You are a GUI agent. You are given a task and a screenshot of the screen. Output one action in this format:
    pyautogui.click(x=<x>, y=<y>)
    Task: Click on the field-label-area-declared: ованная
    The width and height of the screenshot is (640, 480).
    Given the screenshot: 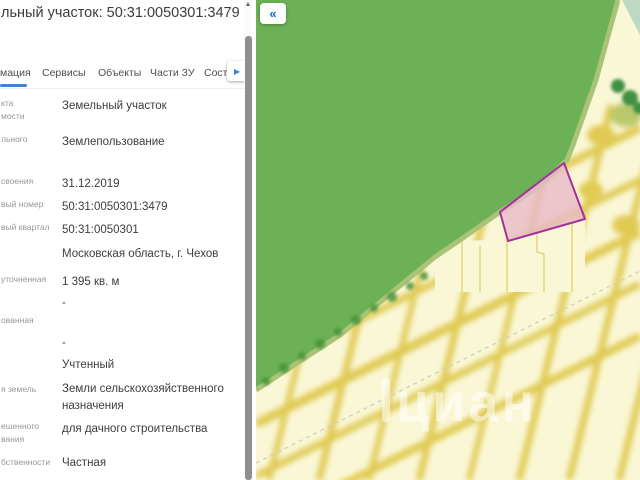 What is the action you would take?
    pyautogui.click(x=17, y=320)
    